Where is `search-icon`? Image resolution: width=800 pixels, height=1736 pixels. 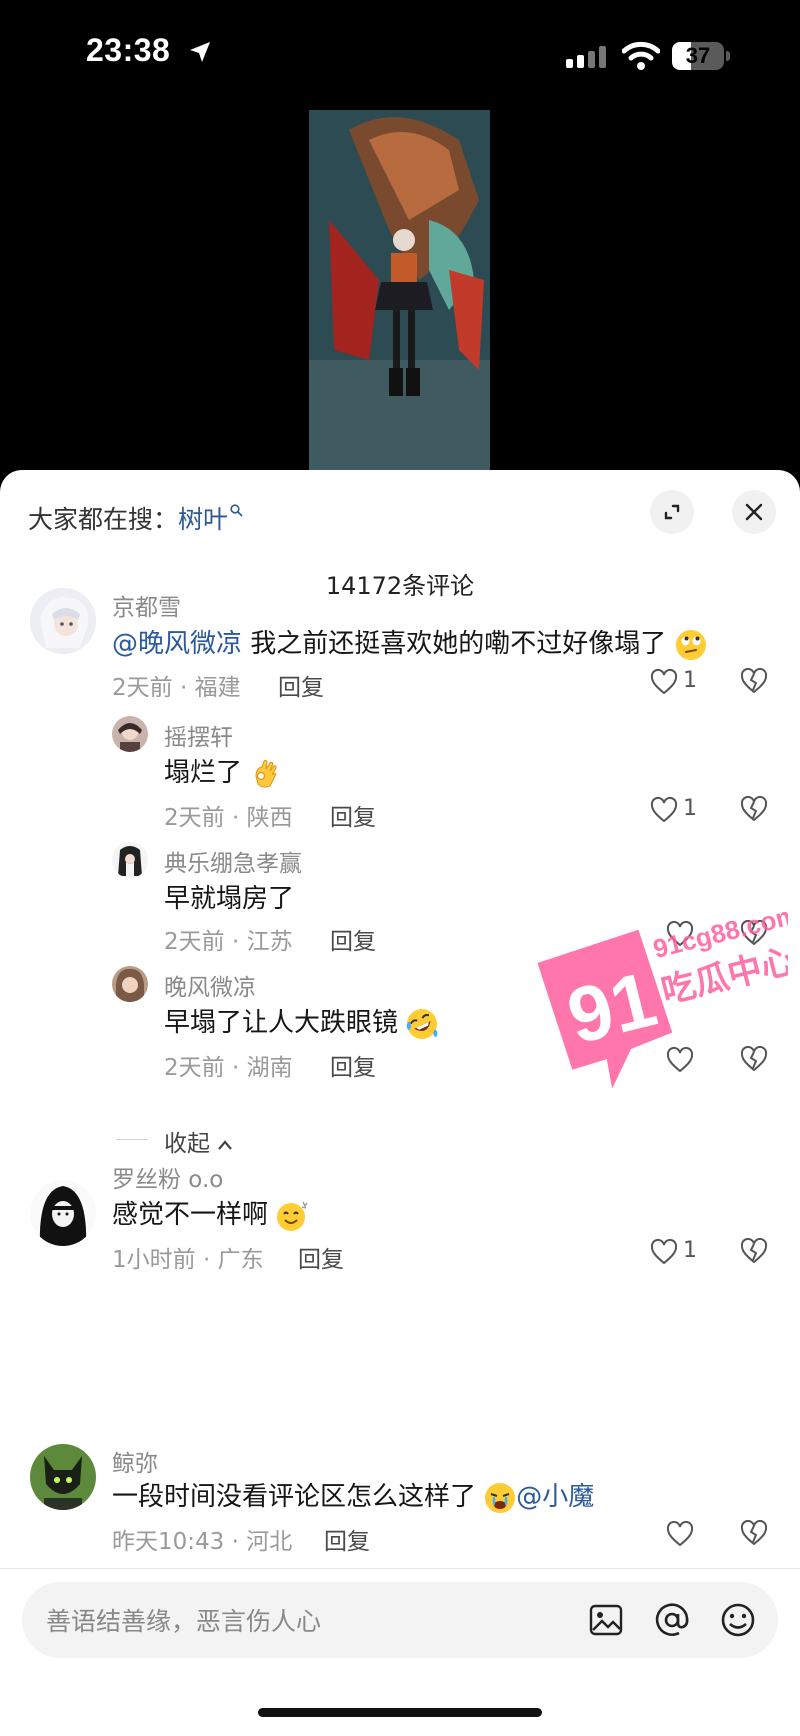
search-icon is located at coordinates (236, 510).